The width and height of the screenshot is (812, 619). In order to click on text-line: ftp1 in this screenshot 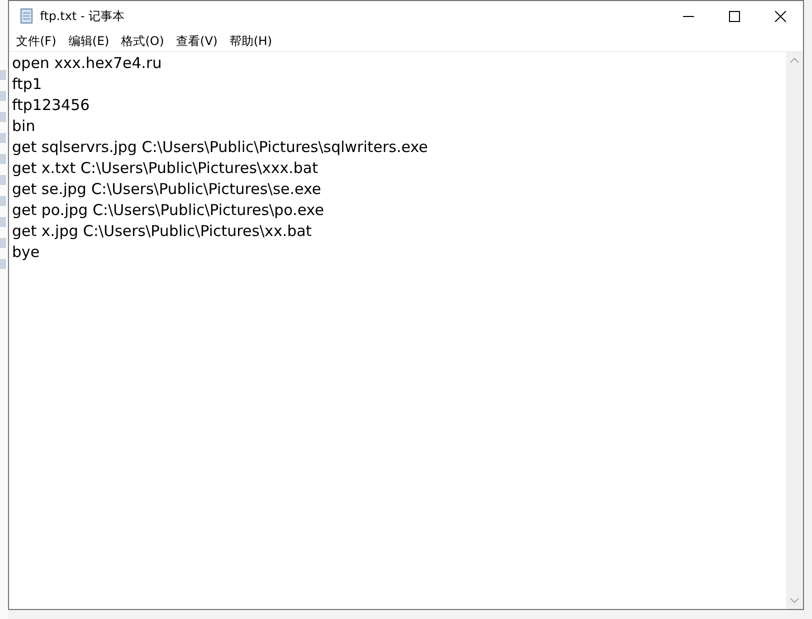, I will do `click(27, 84)`.